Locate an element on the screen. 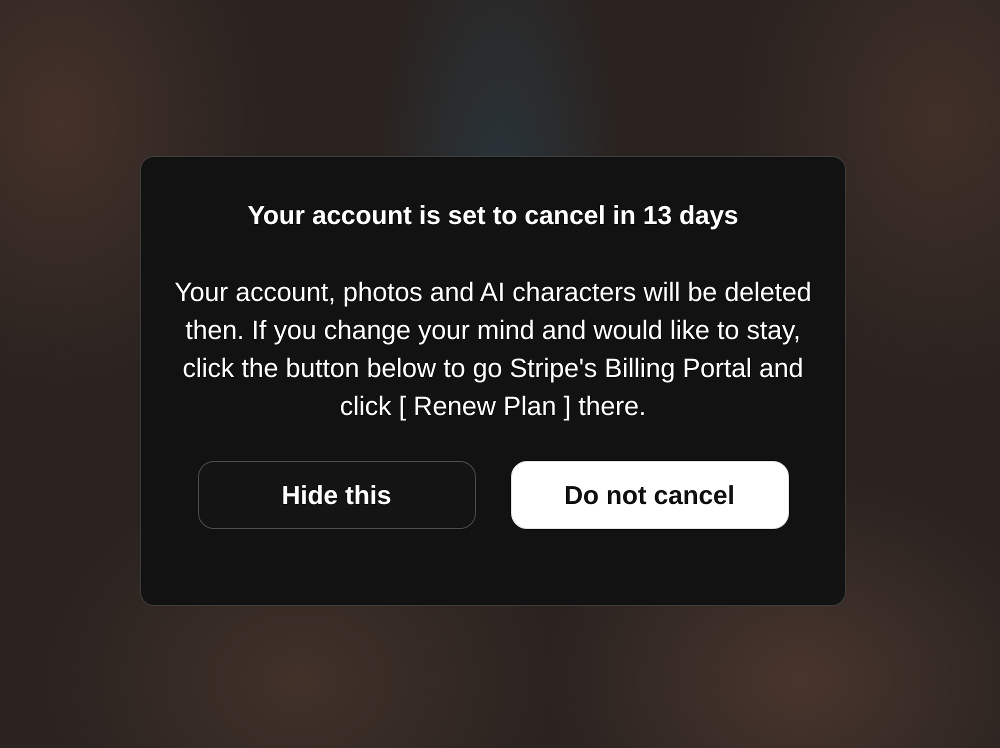  dialog-message: Your account, photos and AI characters will be deleted then. If you change your mind and would like to stay, click the button below to go Stripe's Billing Portal and click [ Renew Plan ] there. is located at coordinates (493, 349).